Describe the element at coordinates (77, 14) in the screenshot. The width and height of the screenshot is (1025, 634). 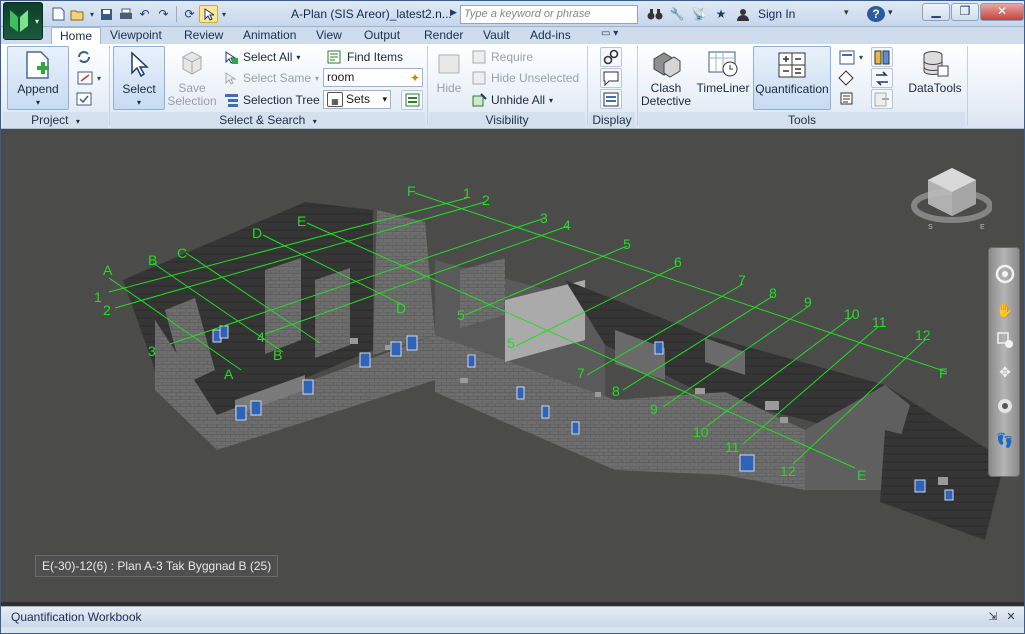
I see `open-folder-icon` at that location.